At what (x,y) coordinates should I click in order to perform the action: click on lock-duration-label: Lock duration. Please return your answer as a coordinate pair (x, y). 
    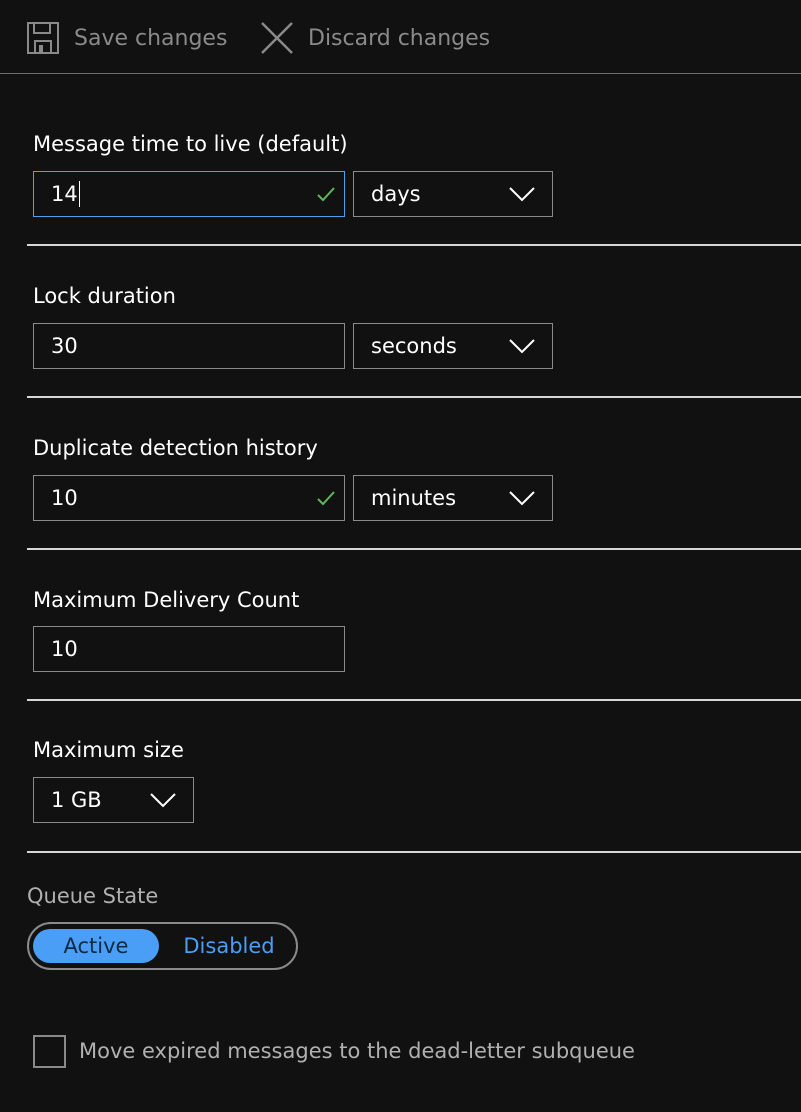
    Looking at the image, I should click on (104, 296).